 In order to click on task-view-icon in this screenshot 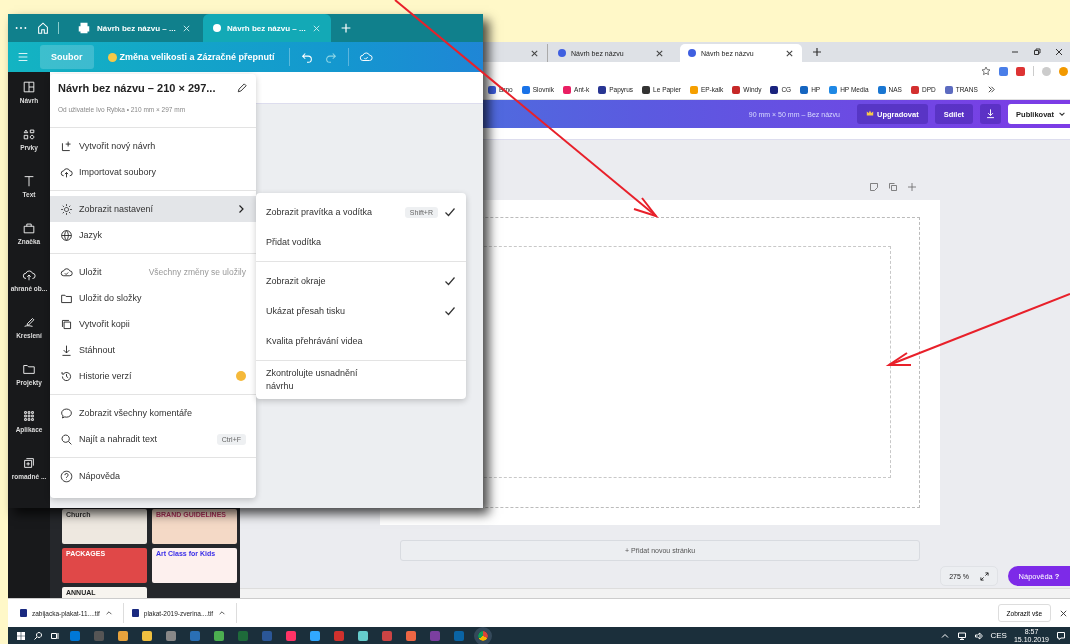, I will do `click(55, 635)`.